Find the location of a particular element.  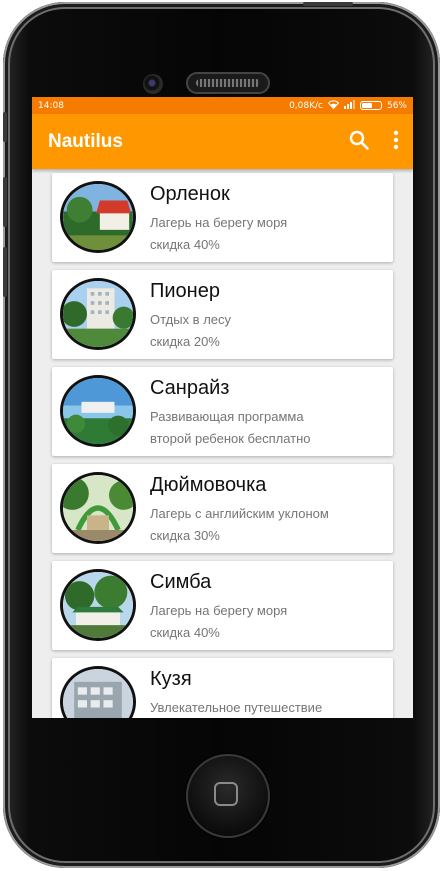

home-button is located at coordinates (228, 796).